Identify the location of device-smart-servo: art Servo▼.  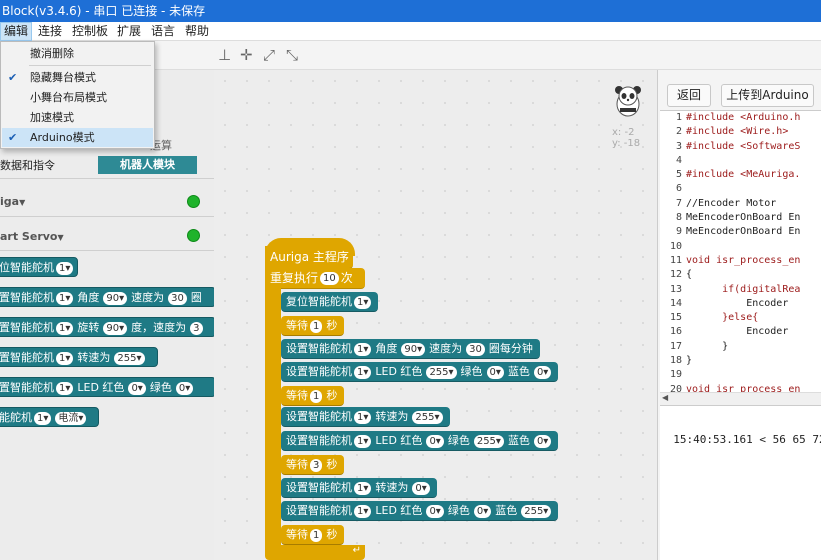
(32, 236).